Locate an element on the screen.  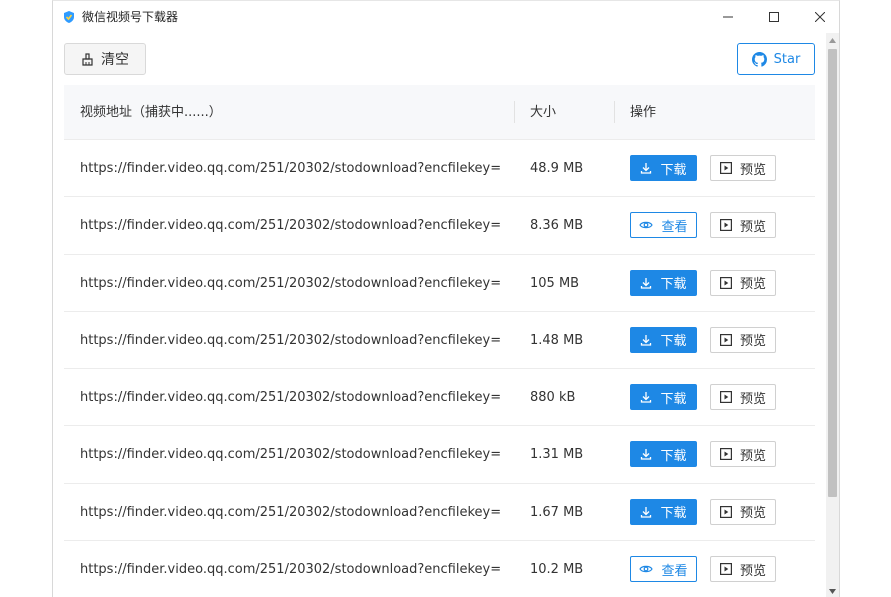
close-button is located at coordinates (820, 17).